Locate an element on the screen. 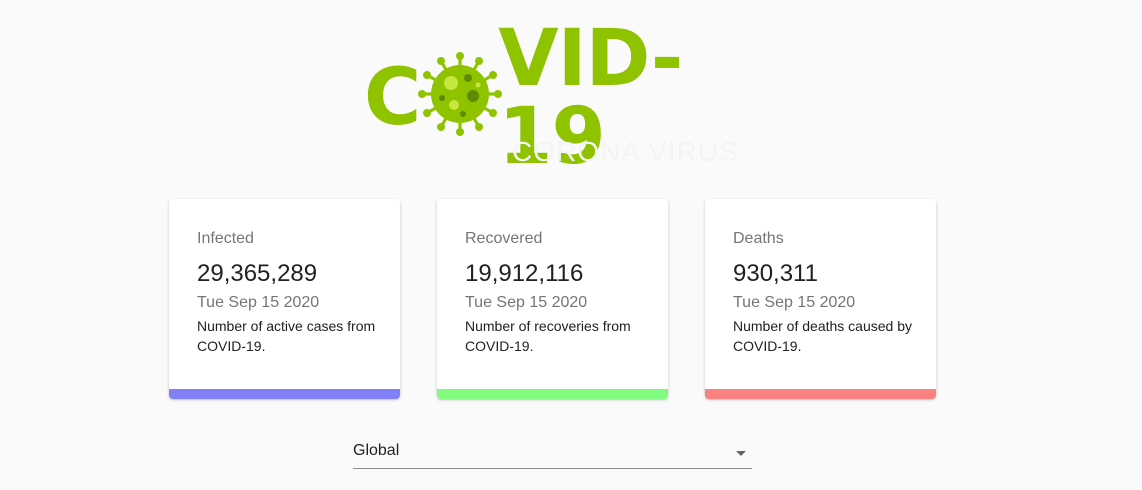 This screenshot has width=1142, height=490. app-logo: C VID-19 CORONA VIRUS is located at coordinates (554, 98).